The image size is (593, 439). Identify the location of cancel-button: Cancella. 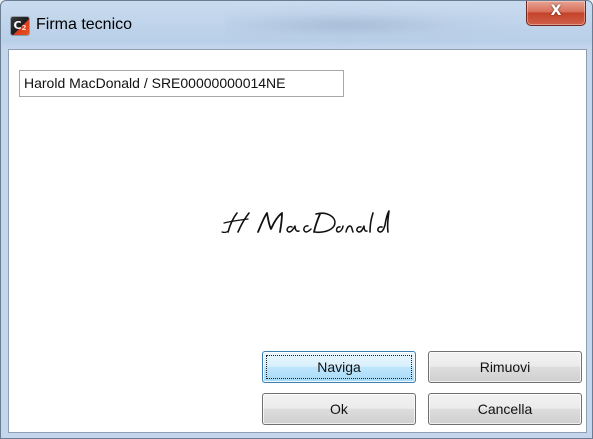
(505, 409).